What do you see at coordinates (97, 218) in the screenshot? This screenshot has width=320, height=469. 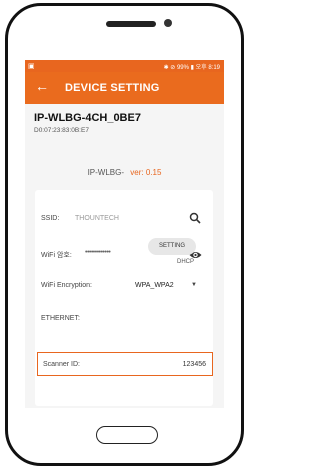 I see `ssid-input: THOUNTECH` at bounding box center [97, 218].